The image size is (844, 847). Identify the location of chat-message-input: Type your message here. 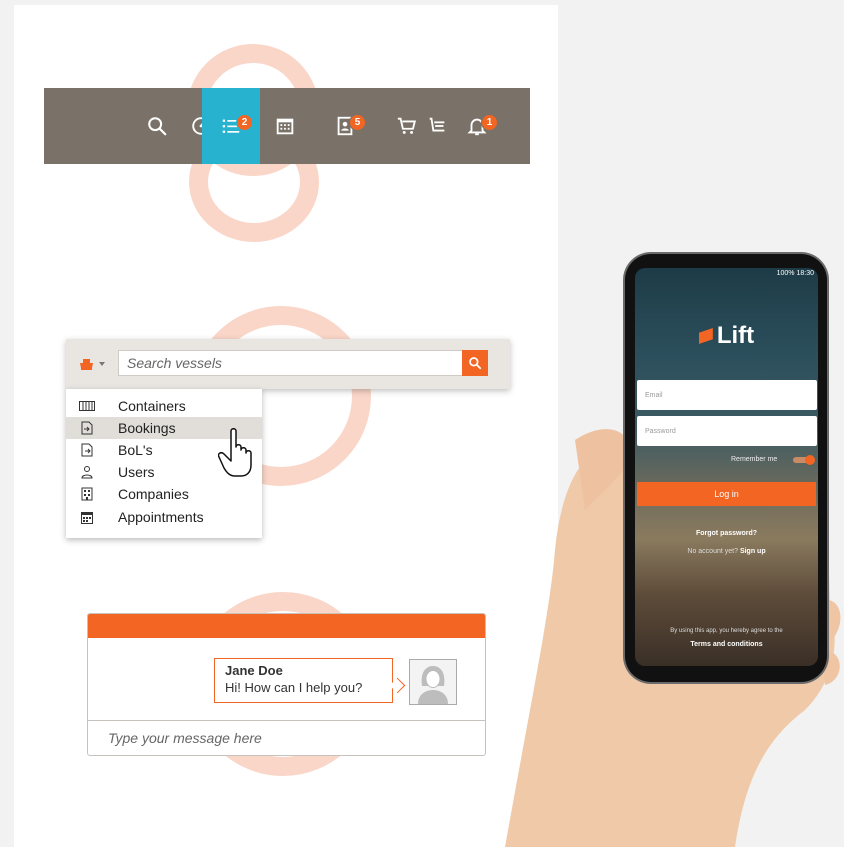
(286, 737).